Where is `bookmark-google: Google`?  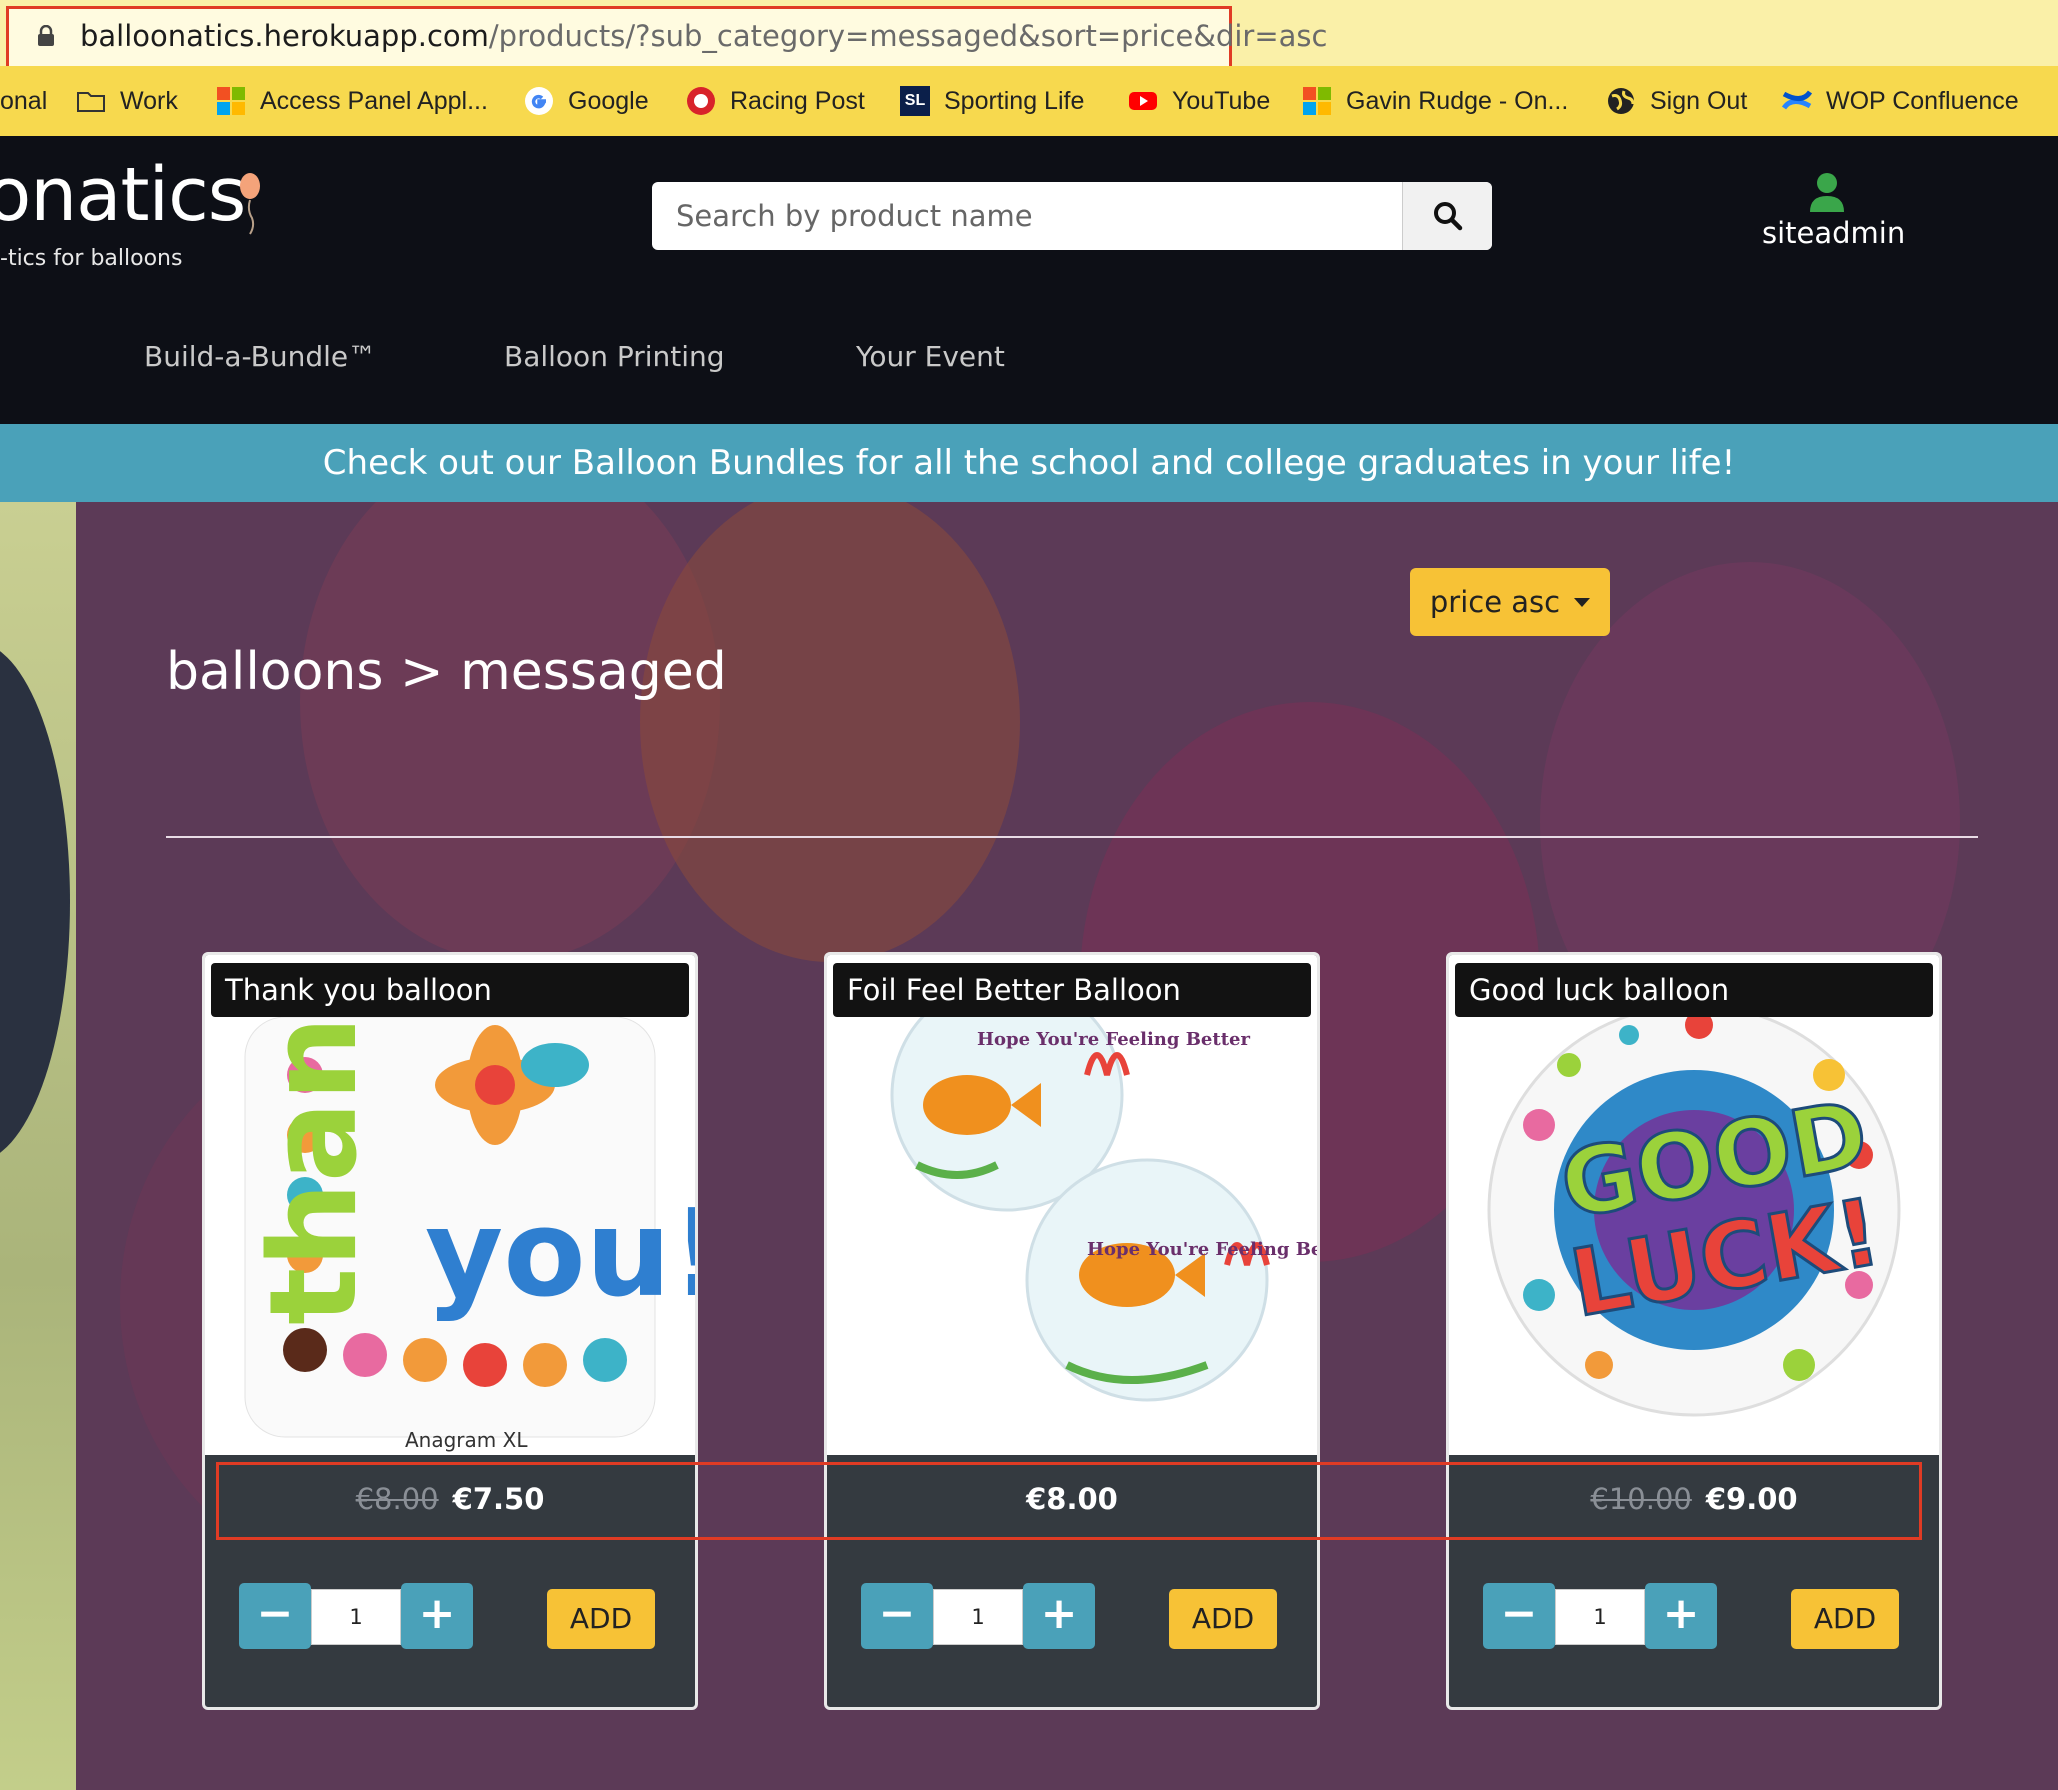 bookmark-google: Google is located at coordinates (586, 101).